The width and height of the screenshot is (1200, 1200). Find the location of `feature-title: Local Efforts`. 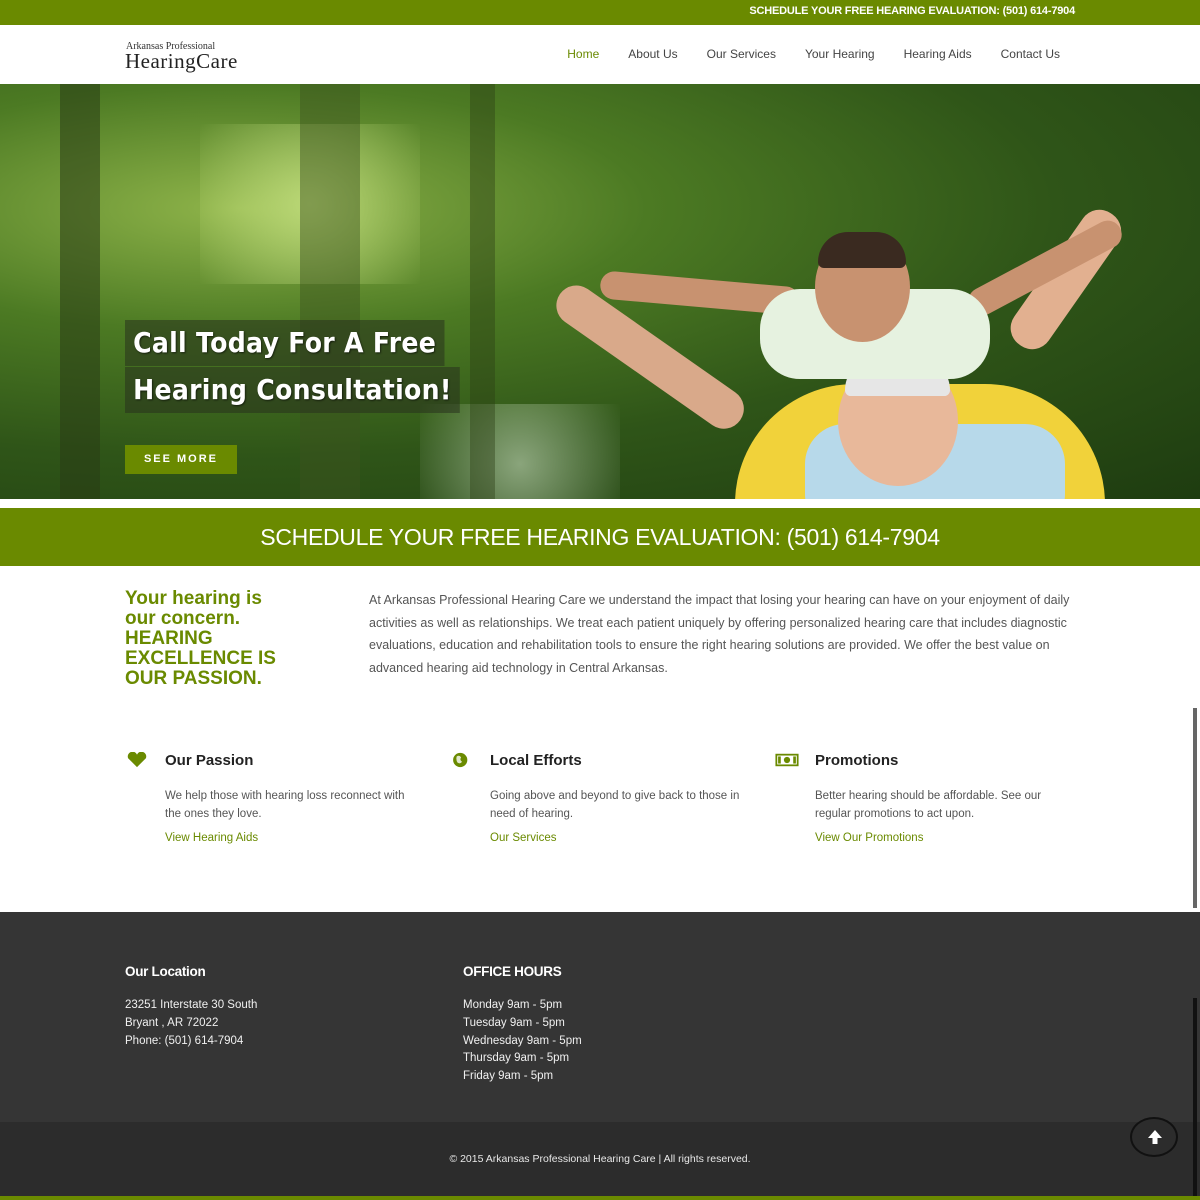

feature-title: Local Efforts is located at coordinates (536, 760).